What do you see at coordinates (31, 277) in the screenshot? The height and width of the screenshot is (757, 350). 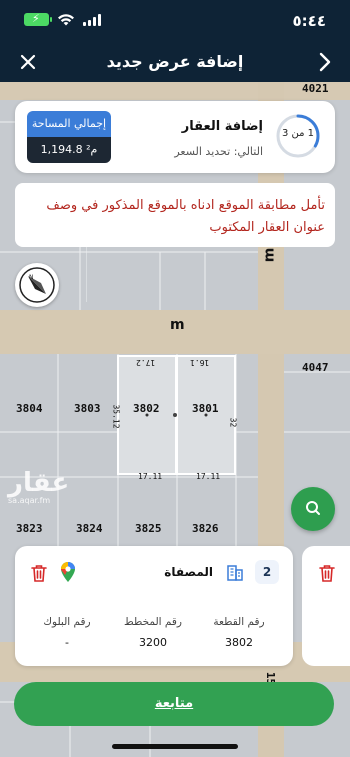 I see `svg-text: N` at bounding box center [31, 277].